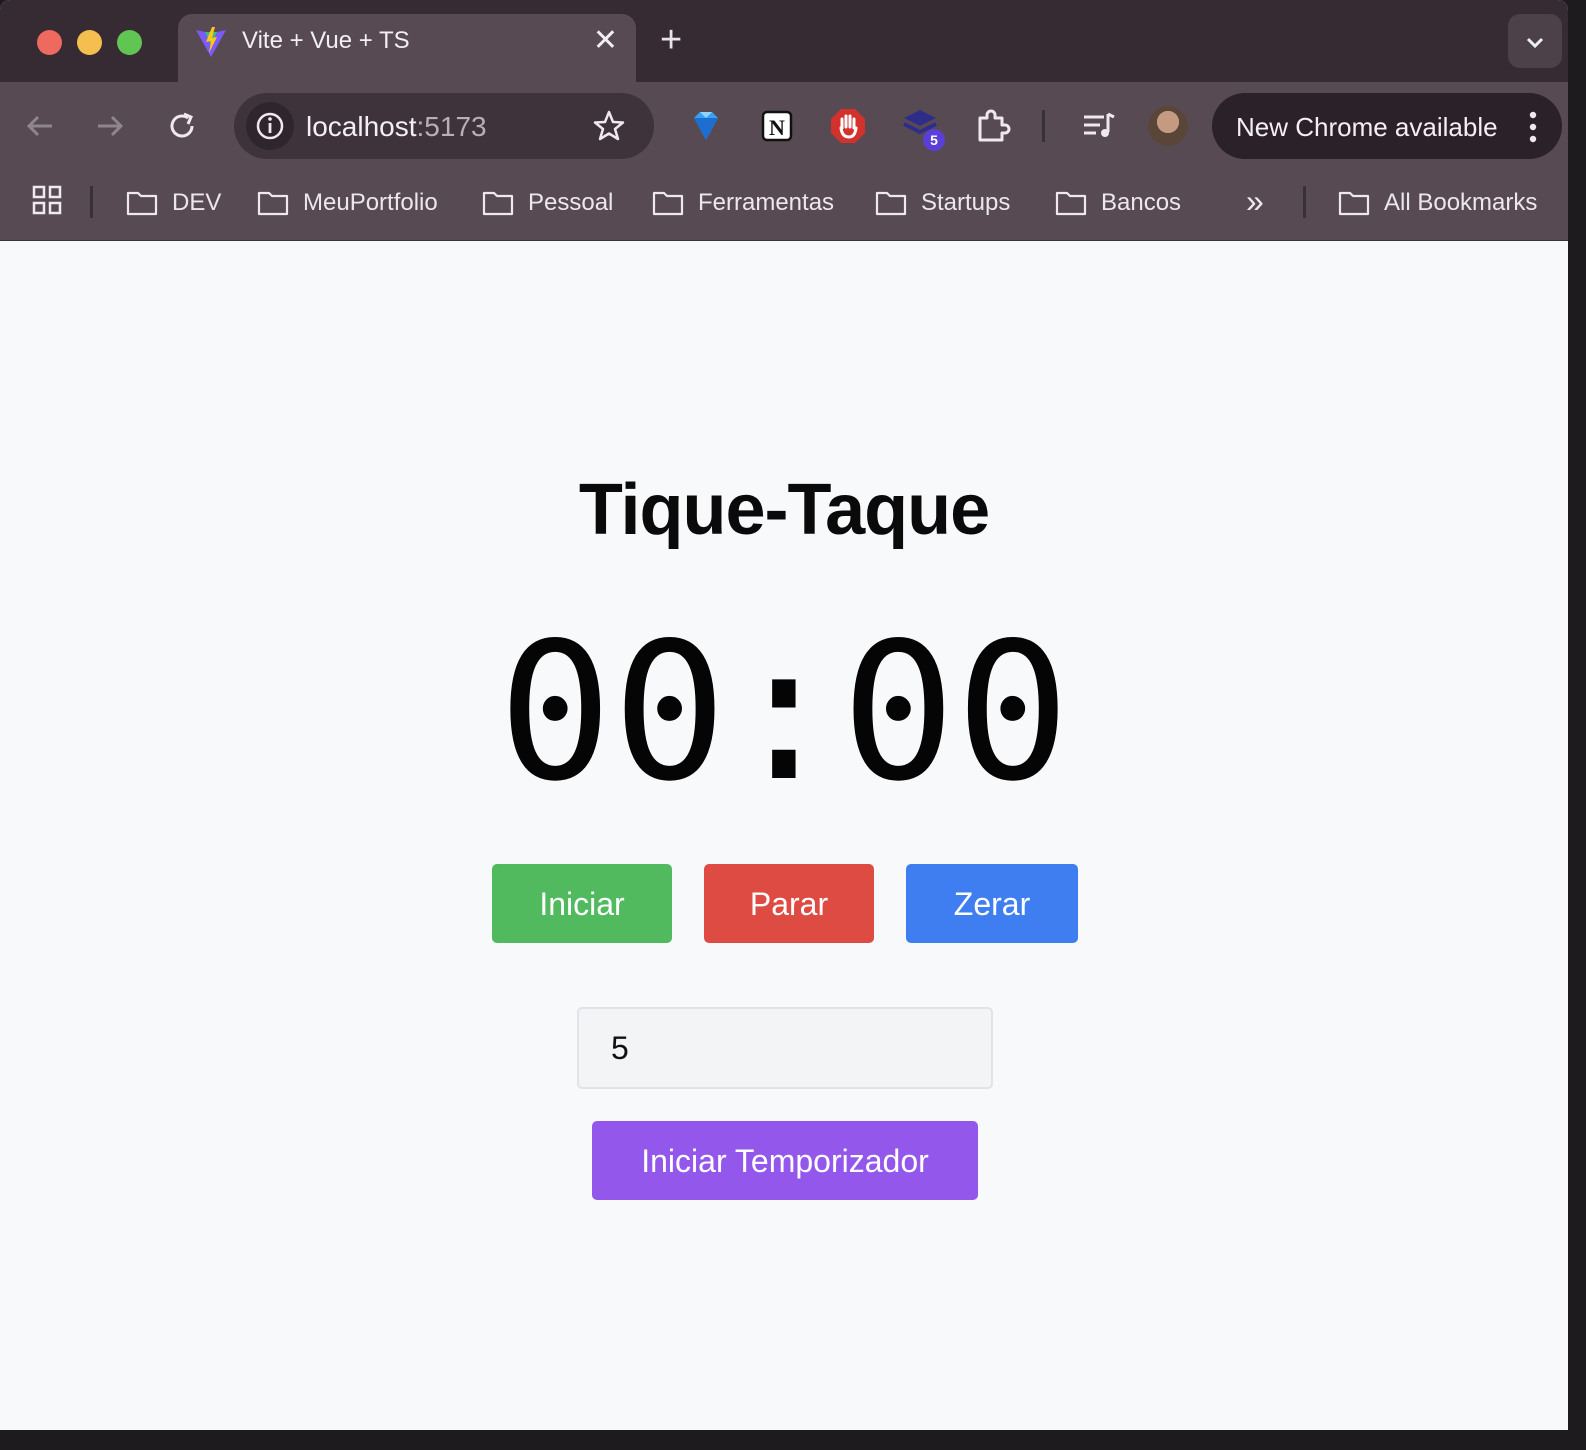  What do you see at coordinates (784, 510) in the screenshot?
I see `page-title: Tique-Taque` at bounding box center [784, 510].